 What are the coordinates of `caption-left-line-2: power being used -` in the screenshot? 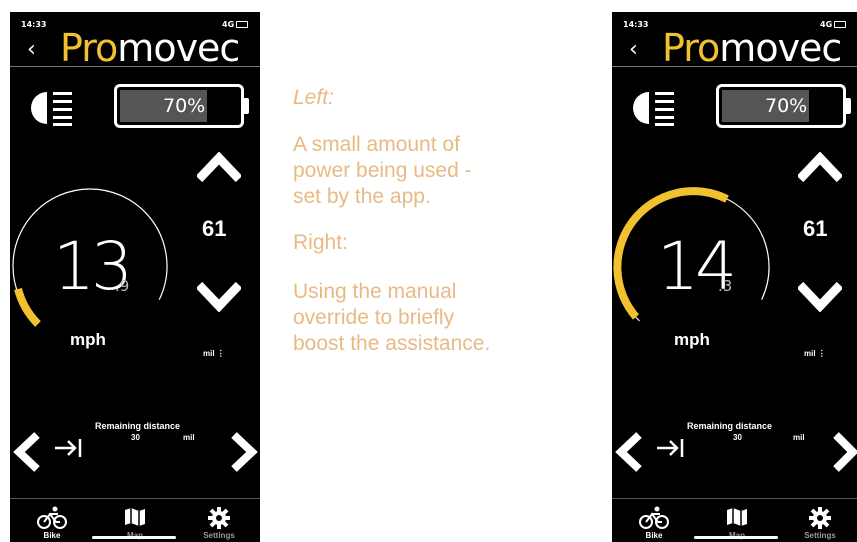 It's located at (382, 170).